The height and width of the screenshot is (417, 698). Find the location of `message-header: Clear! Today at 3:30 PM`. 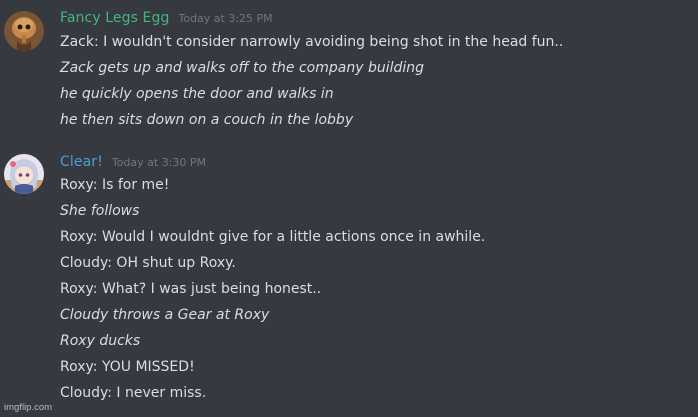

message-header: Clear! Today at 3:30 PM is located at coordinates (133, 162).